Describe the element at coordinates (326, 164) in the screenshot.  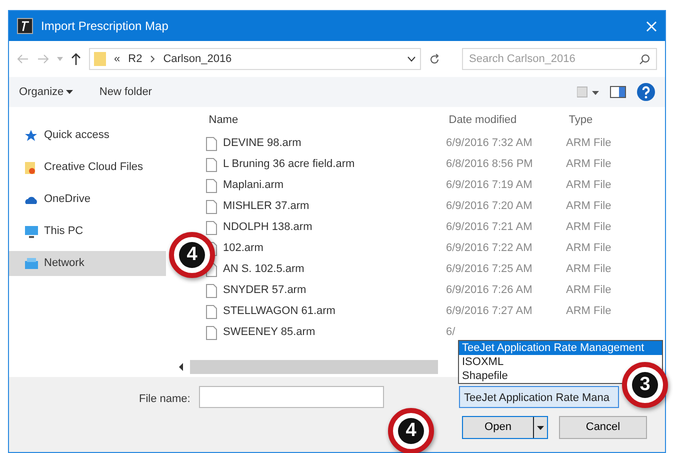
I see `file-name-cell: L Bruning 36 acre field.arm` at that location.